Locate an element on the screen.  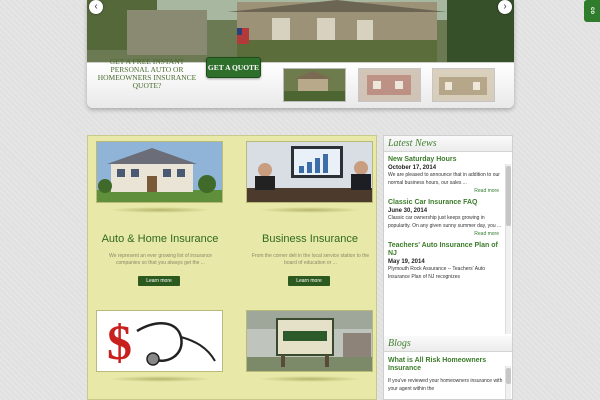
service-card-agency is located at coordinates (307, 353).